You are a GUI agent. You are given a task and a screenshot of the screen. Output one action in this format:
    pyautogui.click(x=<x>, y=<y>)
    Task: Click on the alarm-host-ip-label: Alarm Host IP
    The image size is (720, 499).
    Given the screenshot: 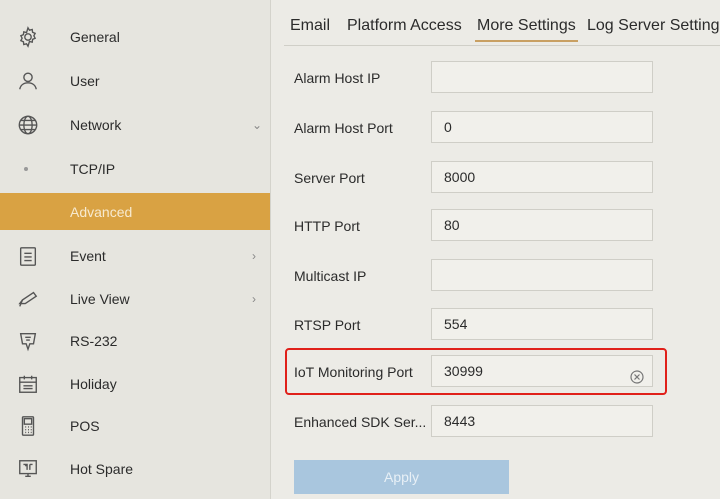 What is the action you would take?
    pyautogui.click(x=337, y=78)
    